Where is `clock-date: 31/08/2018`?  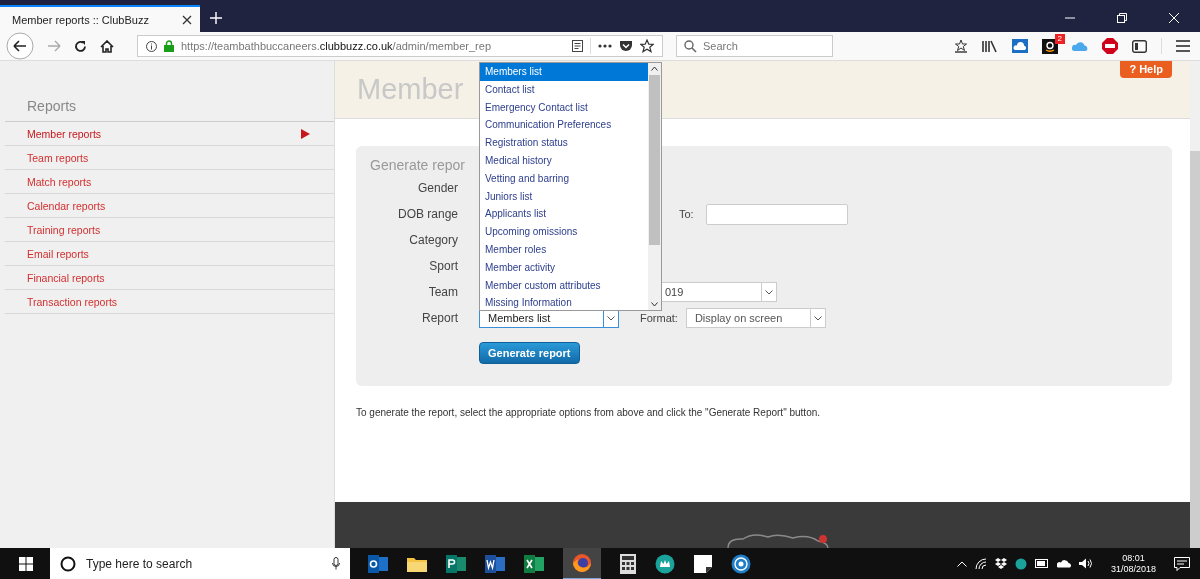
clock-date: 31/08/2018 is located at coordinates (1133, 569).